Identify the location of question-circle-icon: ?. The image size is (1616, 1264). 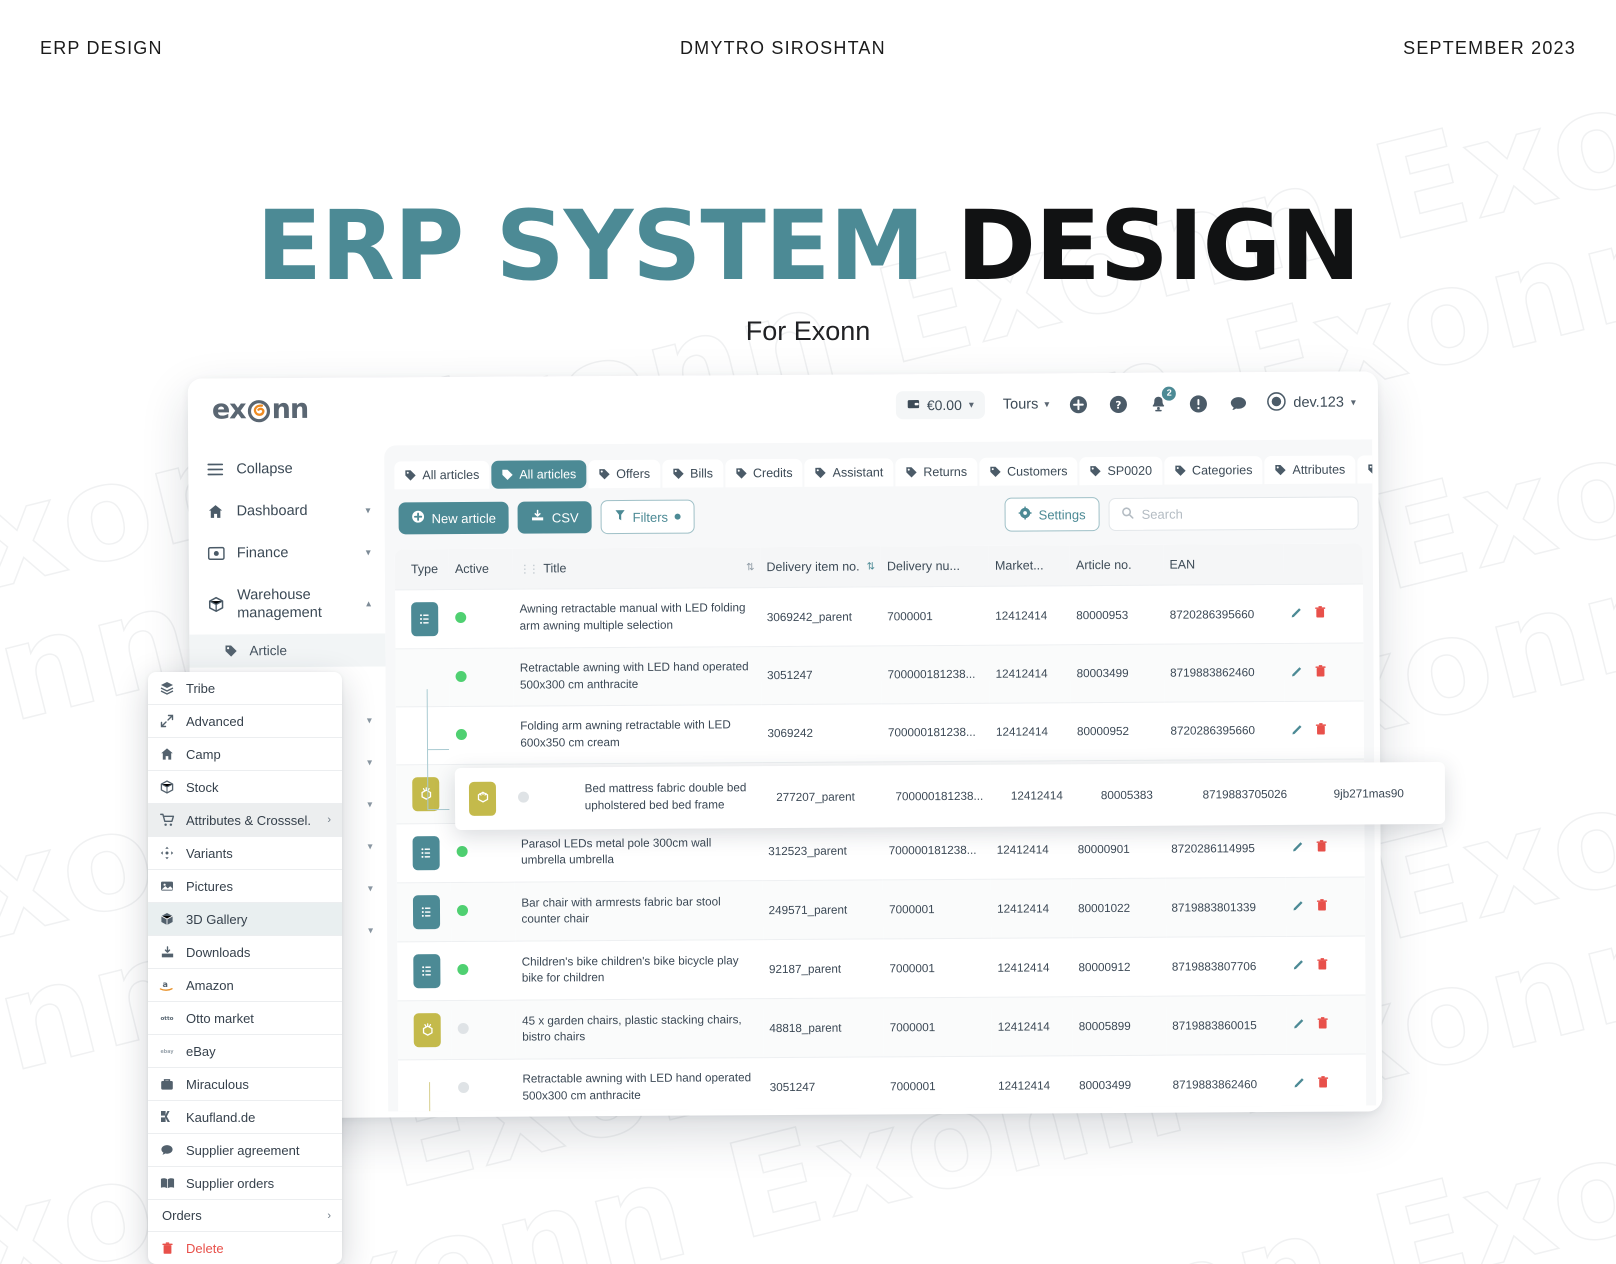
(1118, 404).